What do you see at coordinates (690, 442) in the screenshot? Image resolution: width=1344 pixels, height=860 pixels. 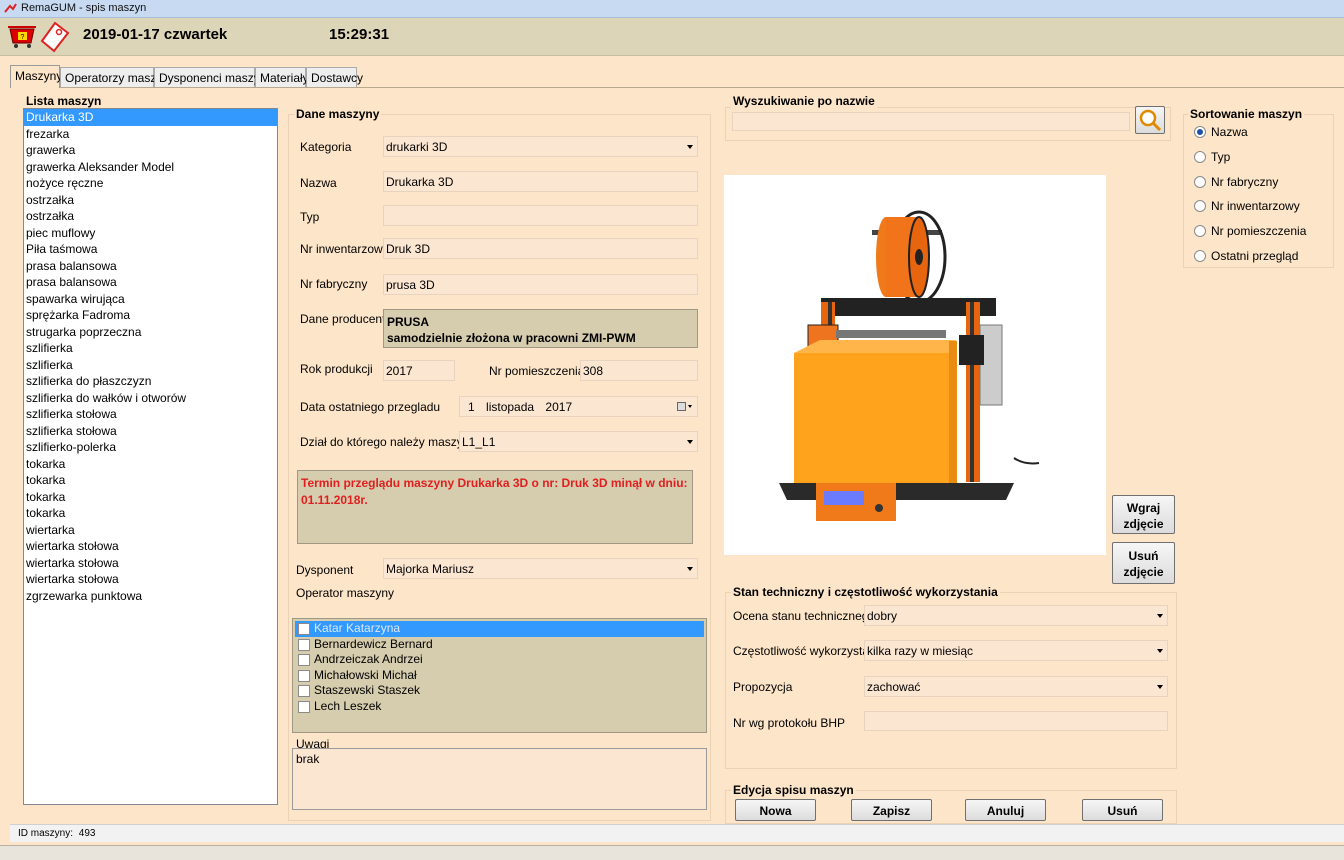 I see `dropdown-arrow-icon` at bounding box center [690, 442].